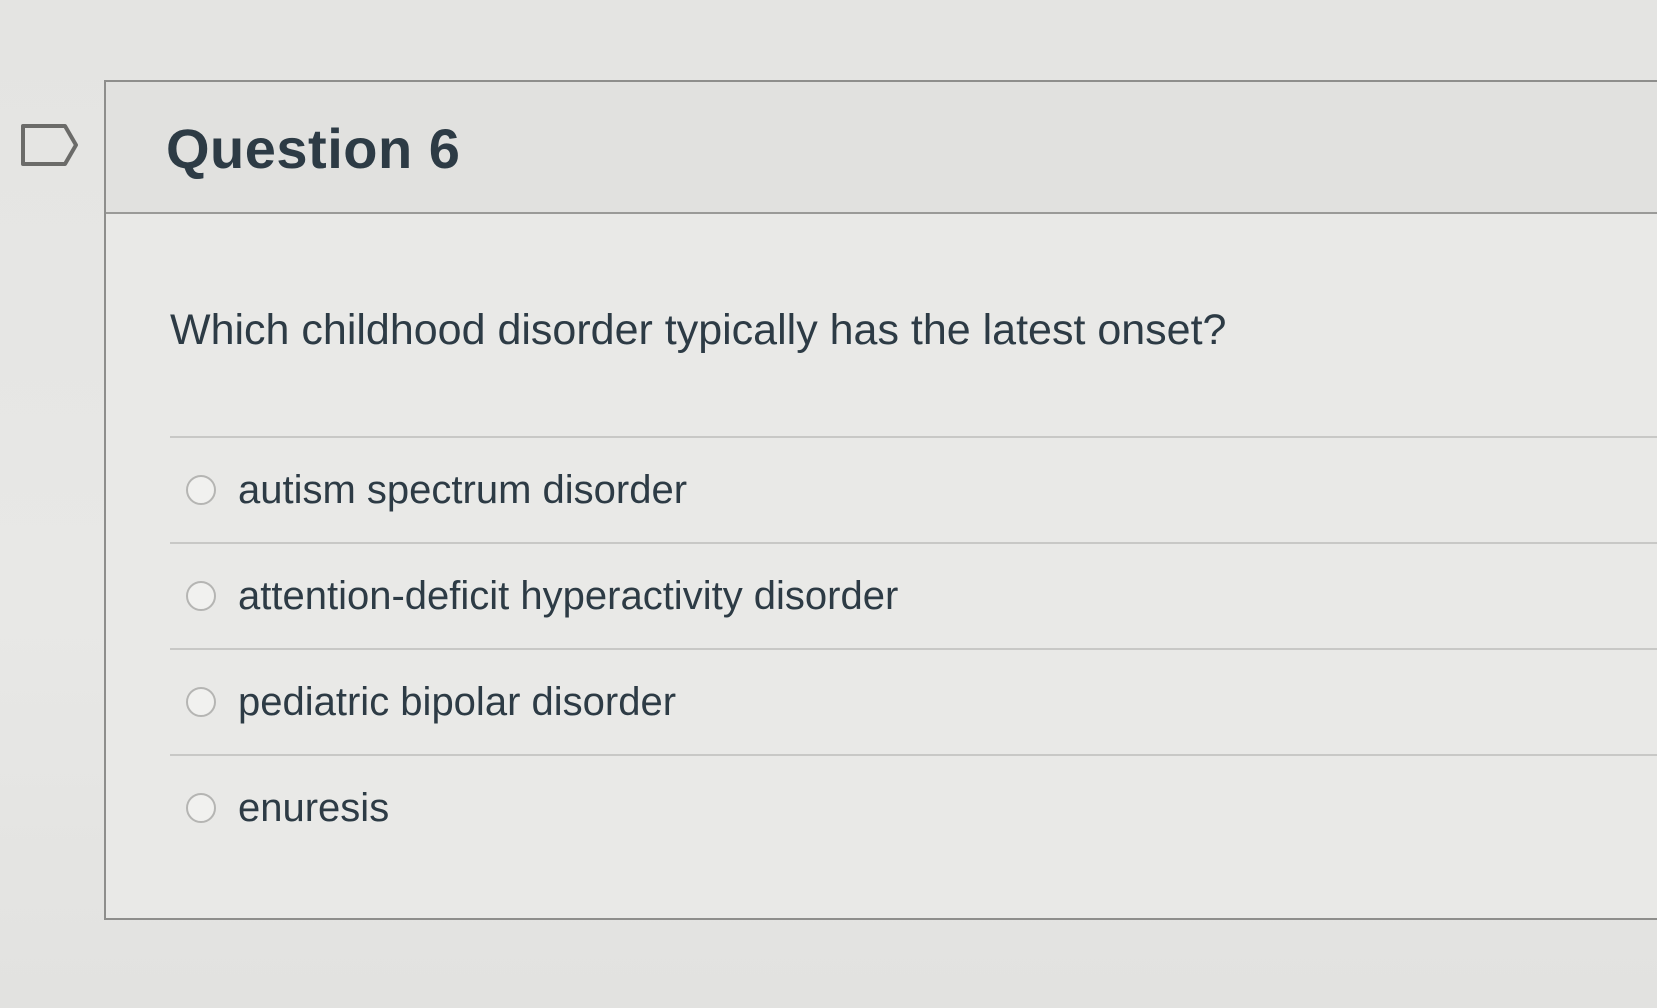 The width and height of the screenshot is (1657, 1008). I want to click on answer-option: pediatric bipolar disorder, so click(913, 701).